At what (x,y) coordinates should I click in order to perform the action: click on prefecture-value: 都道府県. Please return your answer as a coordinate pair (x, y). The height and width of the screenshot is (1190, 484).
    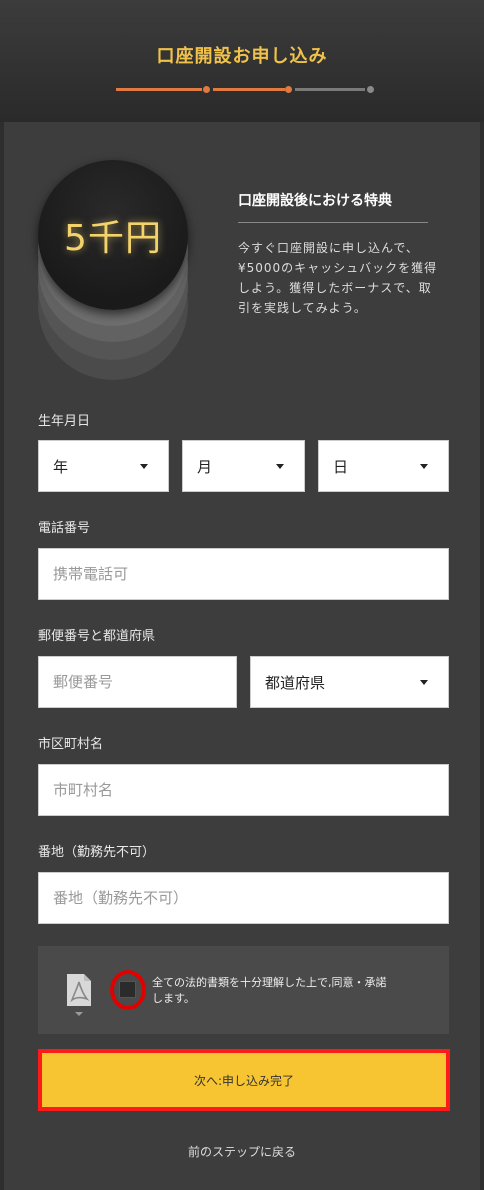
    Looking at the image, I should click on (295, 682).